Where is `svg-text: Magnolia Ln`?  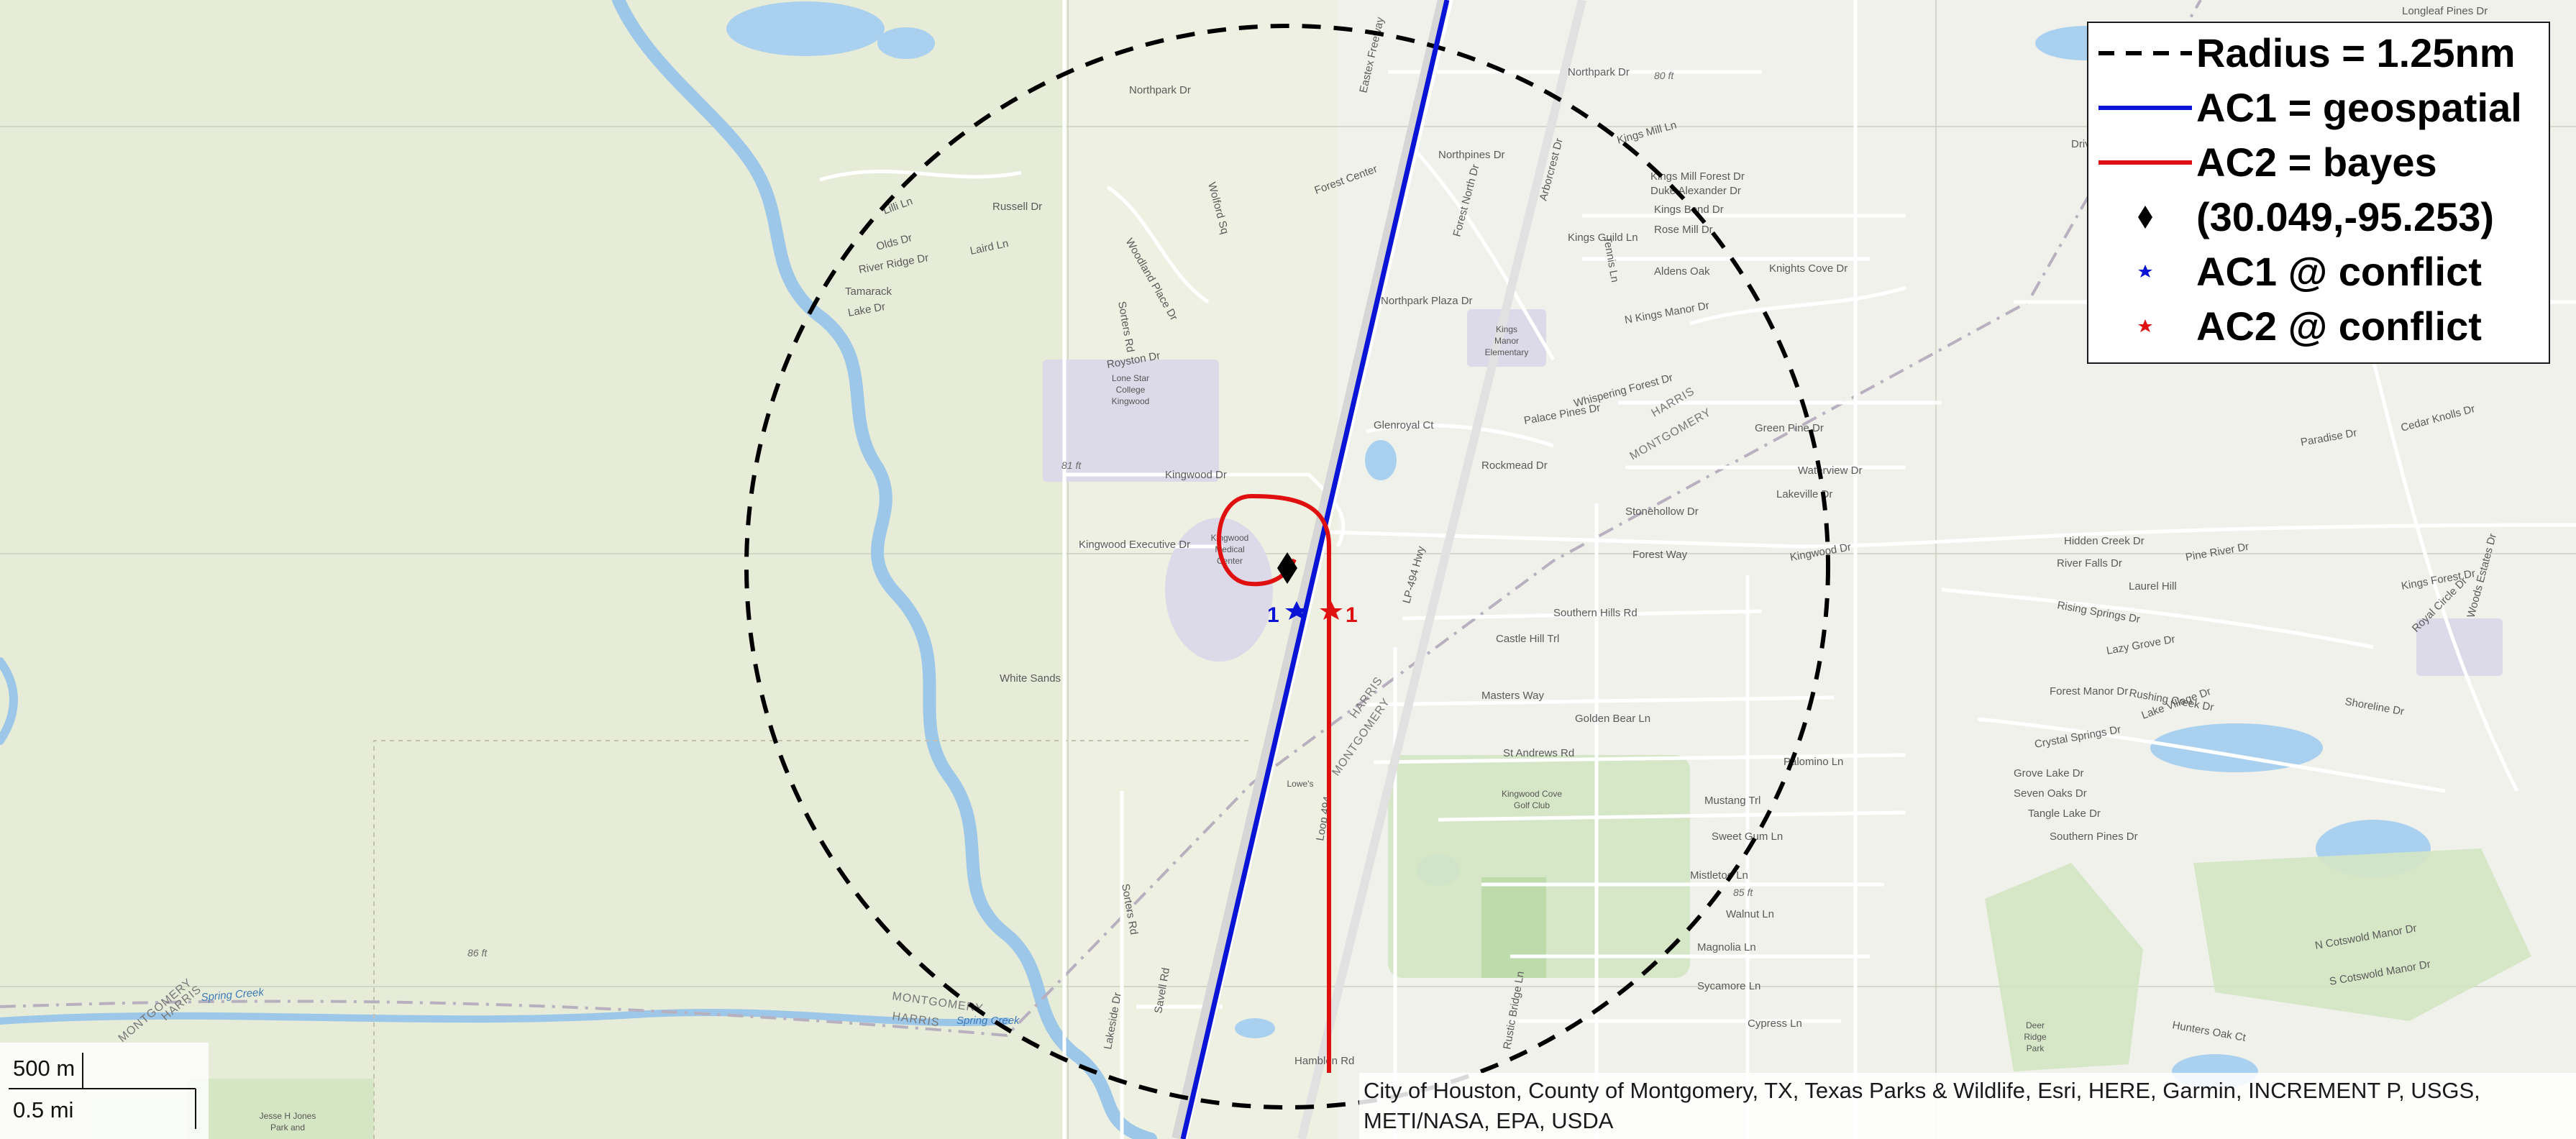
svg-text: Magnolia Ln is located at coordinates (1726, 947).